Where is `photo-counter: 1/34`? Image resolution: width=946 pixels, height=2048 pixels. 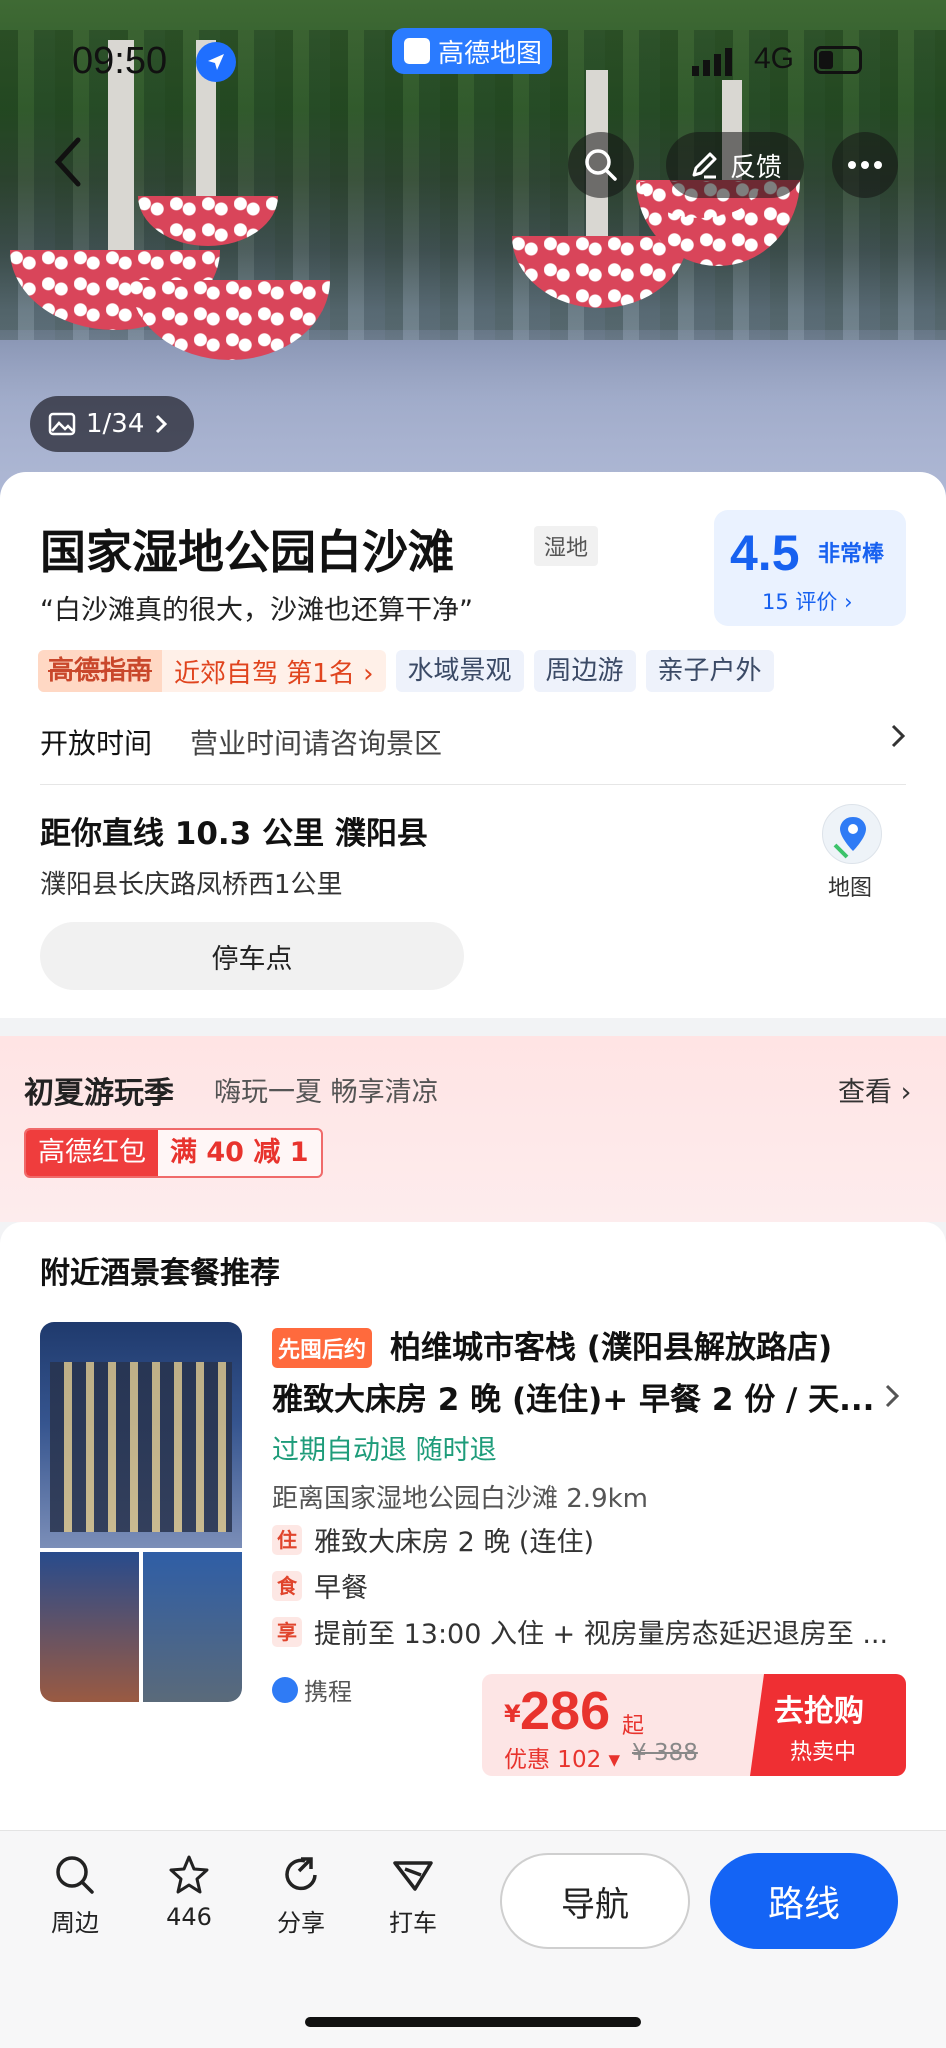 photo-counter: 1/34 is located at coordinates (112, 424).